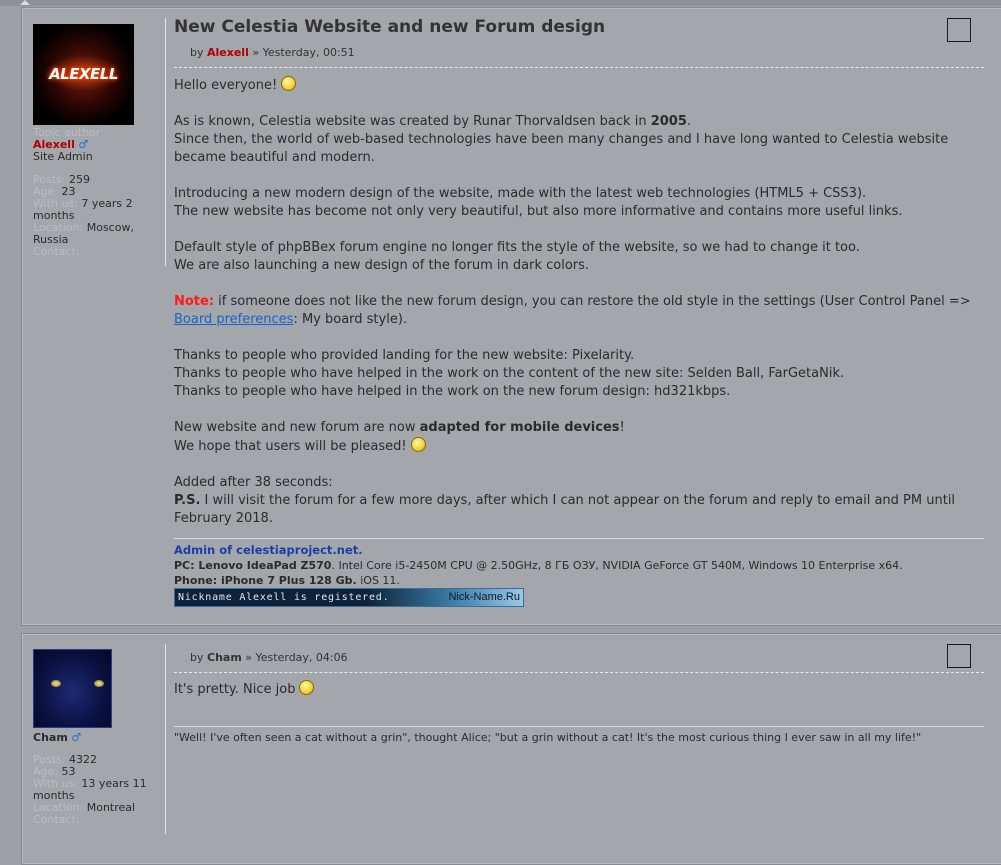 Image resolution: width=1001 pixels, height=865 pixels. What do you see at coordinates (72, 688) in the screenshot?
I see `avatar` at bounding box center [72, 688].